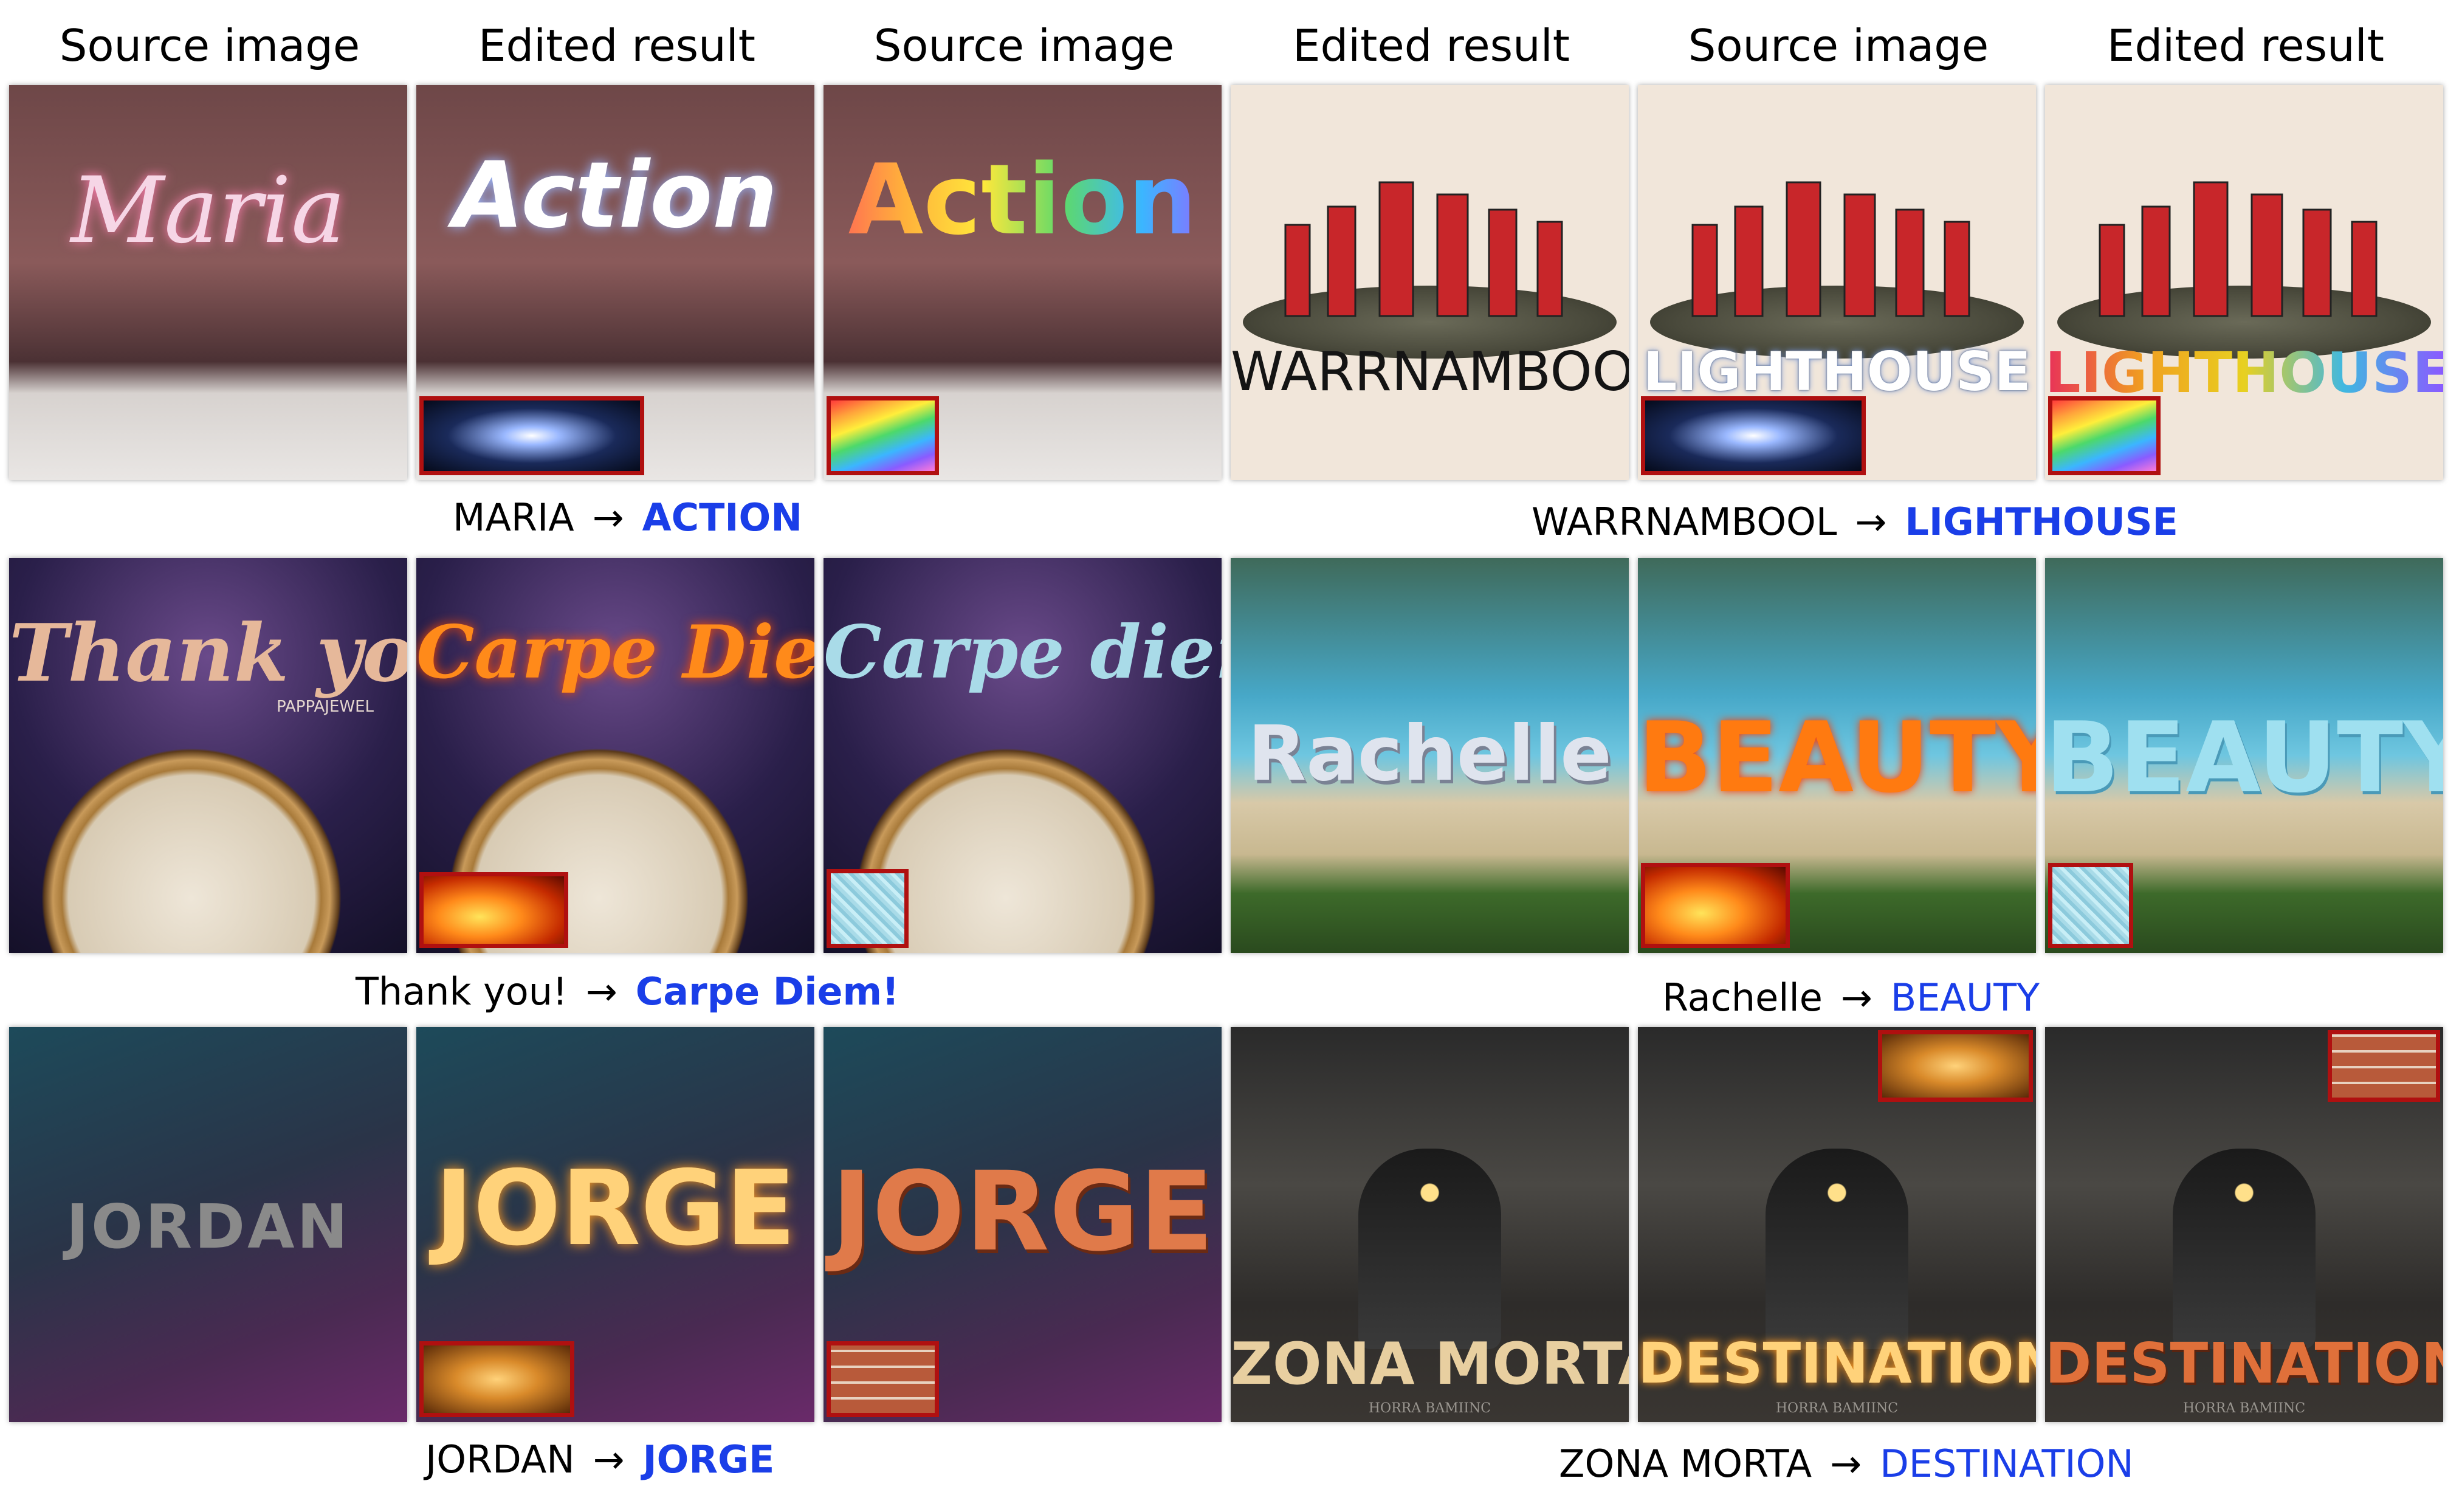  I want to click on caption-target: JORGE, so click(708, 1460).